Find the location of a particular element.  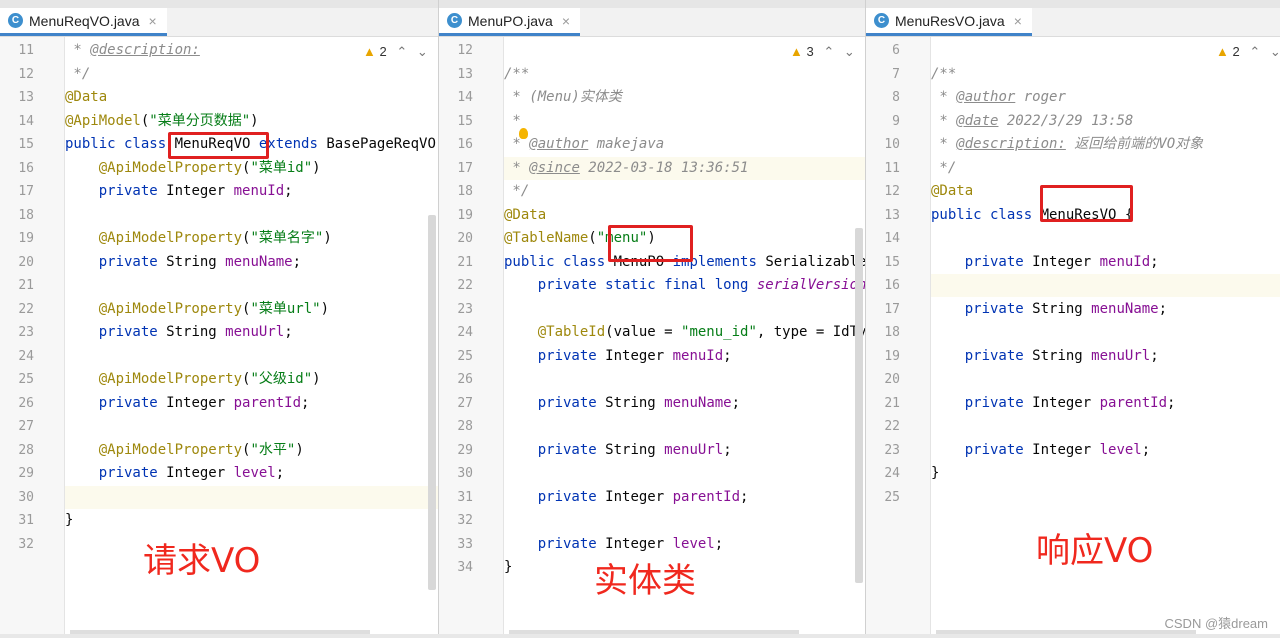

line-number: 21 is located at coordinates (883, 403).